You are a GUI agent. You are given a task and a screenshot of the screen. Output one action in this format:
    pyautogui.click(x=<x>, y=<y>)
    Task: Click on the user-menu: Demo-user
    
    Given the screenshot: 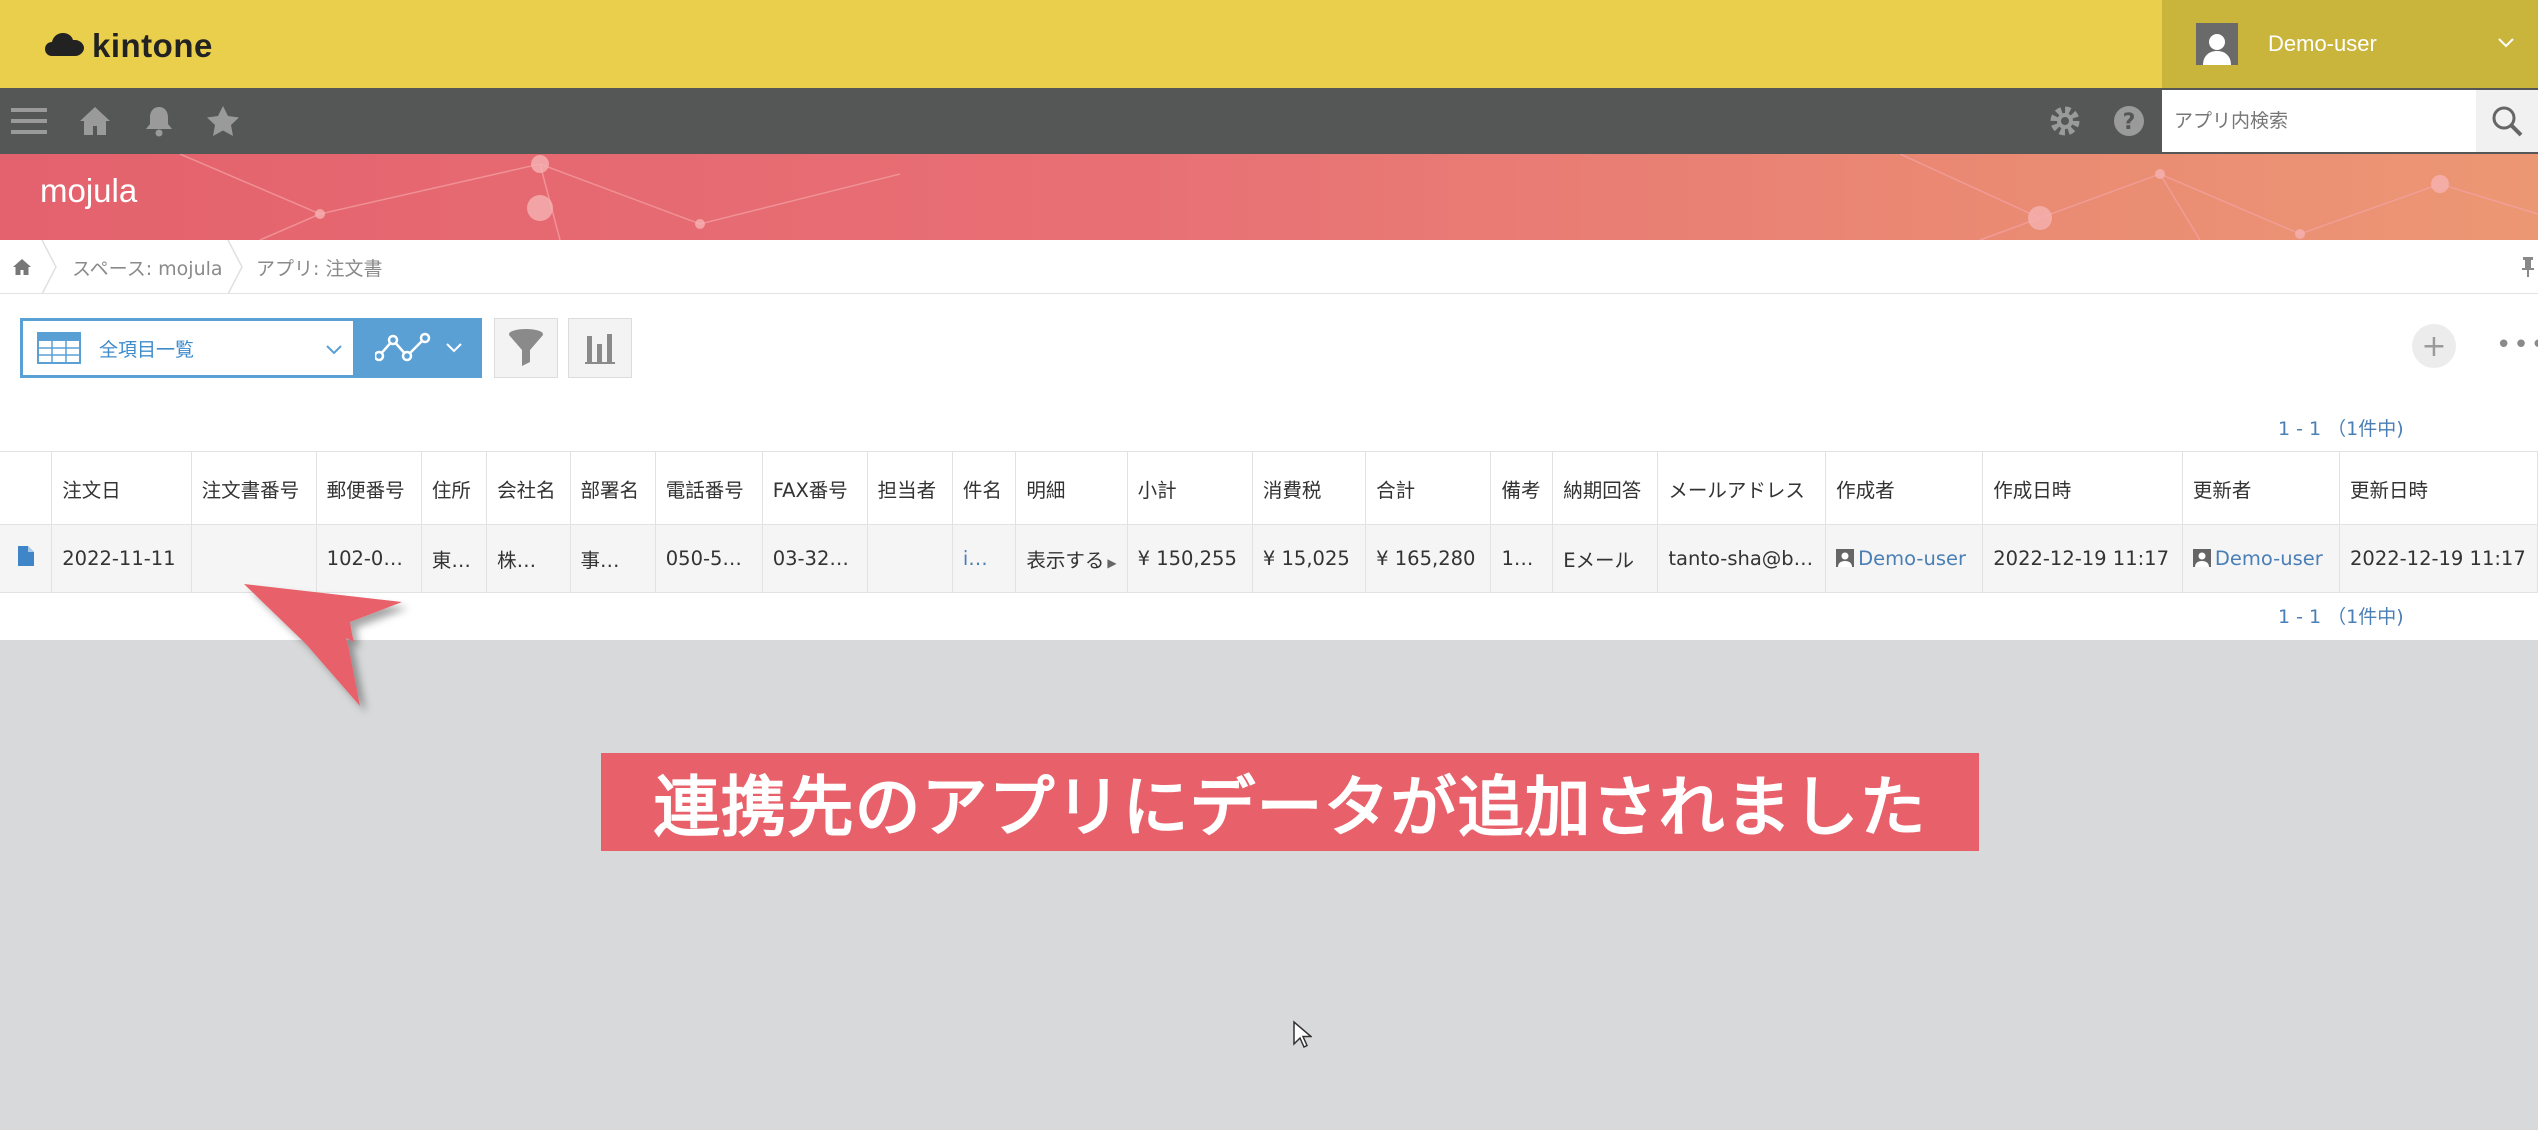 What is the action you would take?
    pyautogui.click(x=2350, y=44)
    